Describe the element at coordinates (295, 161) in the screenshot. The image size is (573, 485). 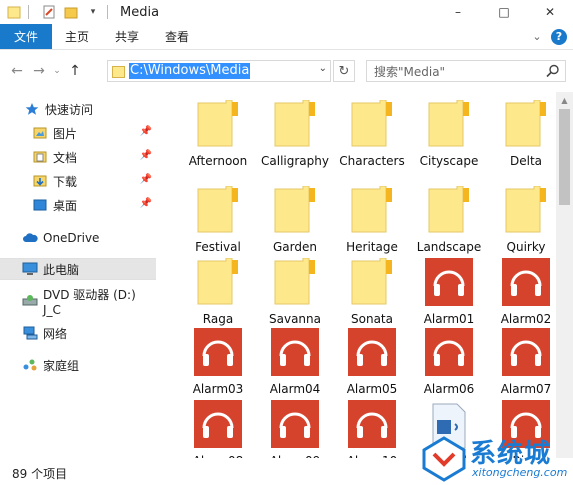
I see `file-name: Calligraphy` at that location.